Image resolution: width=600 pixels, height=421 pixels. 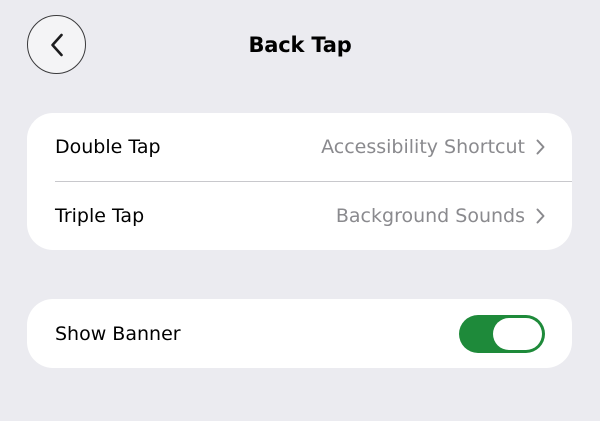 I want to click on triple-tap-label: Triple Tap, so click(x=100, y=216).